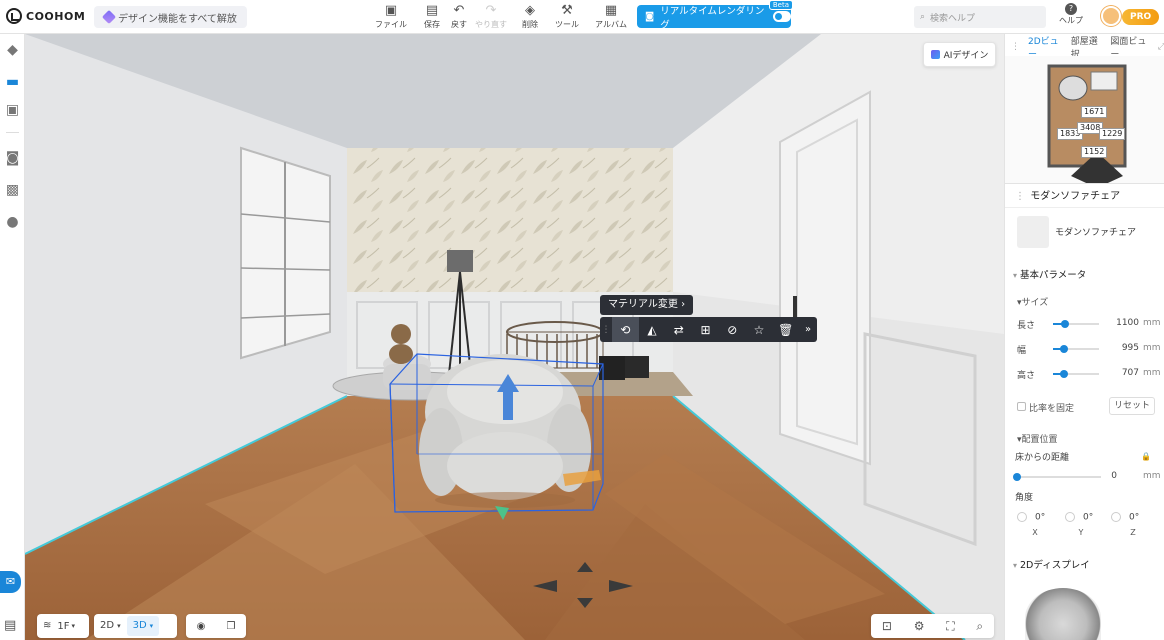 Image resolution: width=1164 pixels, height=640 pixels. Describe the element at coordinates (1053, 275) in the screenshot. I see `section-basic-label: 基本パラメータ` at that location.